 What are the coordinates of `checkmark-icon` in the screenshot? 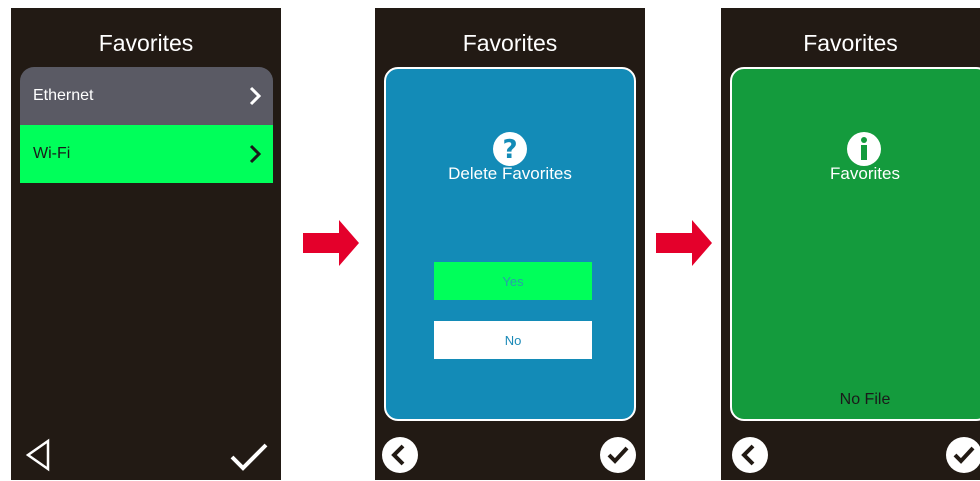 It's located at (249, 457).